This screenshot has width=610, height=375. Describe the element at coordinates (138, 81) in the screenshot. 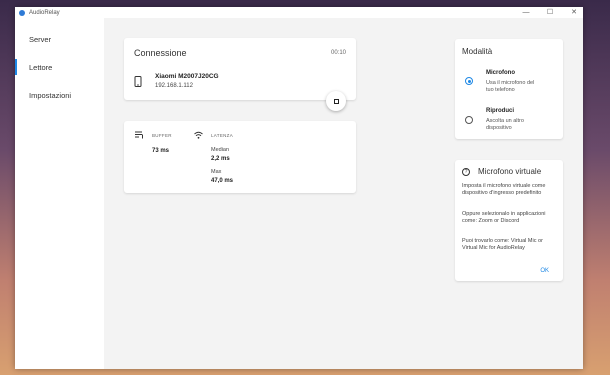

I see `smartphone-icon` at that location.